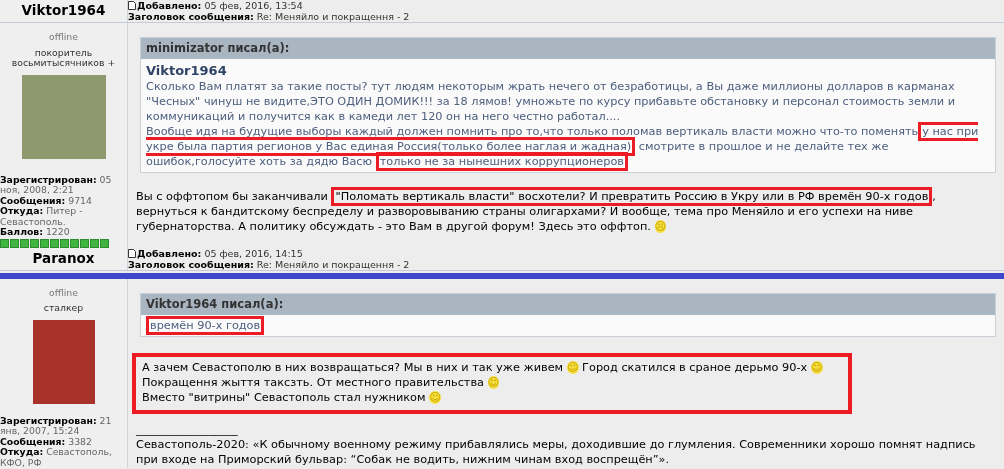 This screenshot has width=1004, height=469. I want to click on user-rank: покоритель восьмитысячников +, so click(63, 58).